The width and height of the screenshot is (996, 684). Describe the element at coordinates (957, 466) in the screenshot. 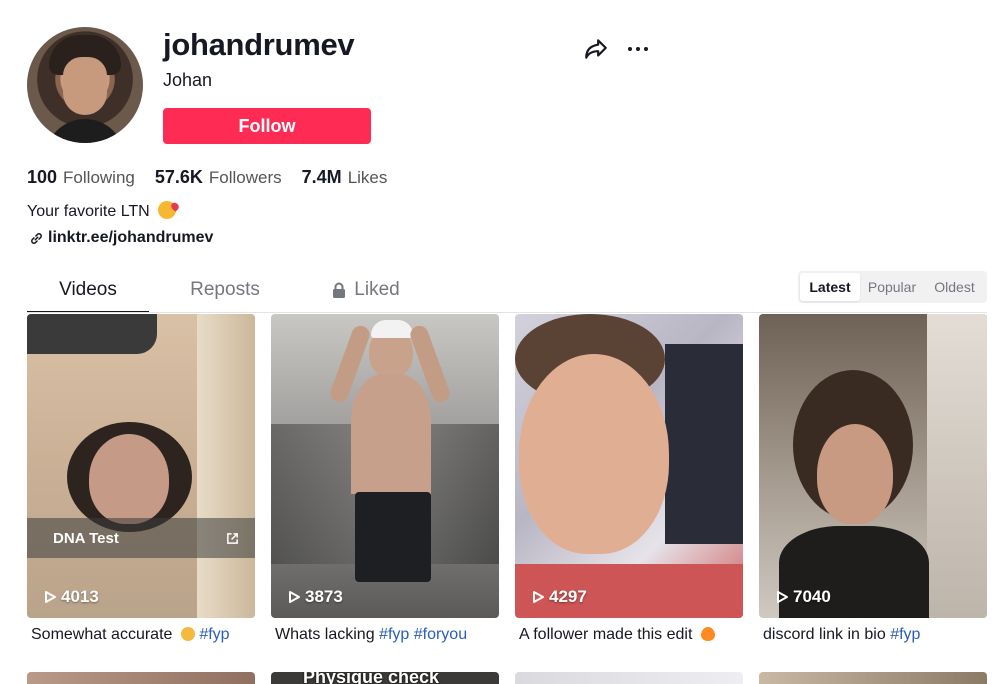

I see `doorway-shape` at that location.